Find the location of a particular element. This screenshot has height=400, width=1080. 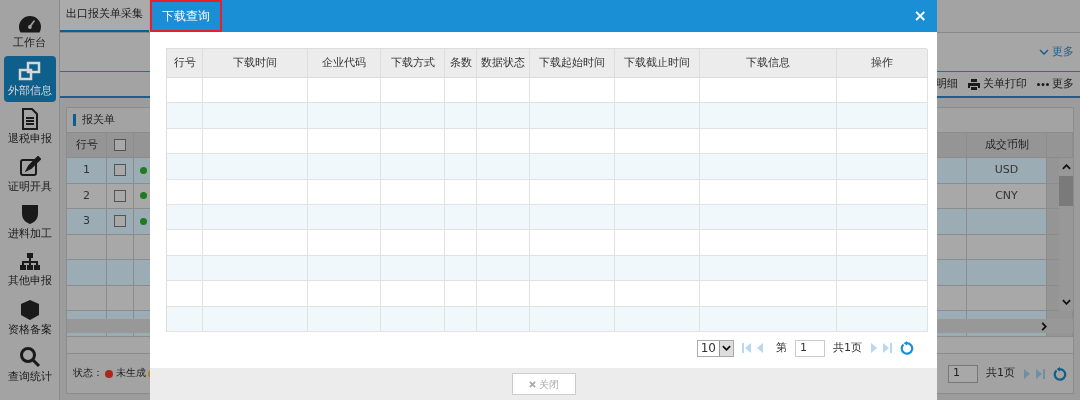

sidebar-item: 查询统计 is located at coordinates (29, 364).